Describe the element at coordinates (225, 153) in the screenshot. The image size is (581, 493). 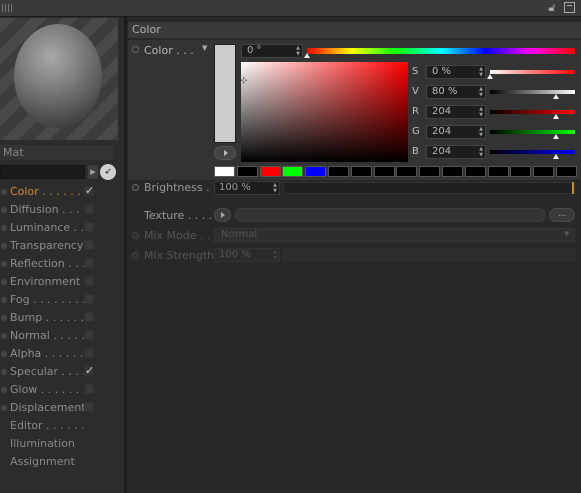
I see `swatch-play-button` at that location.